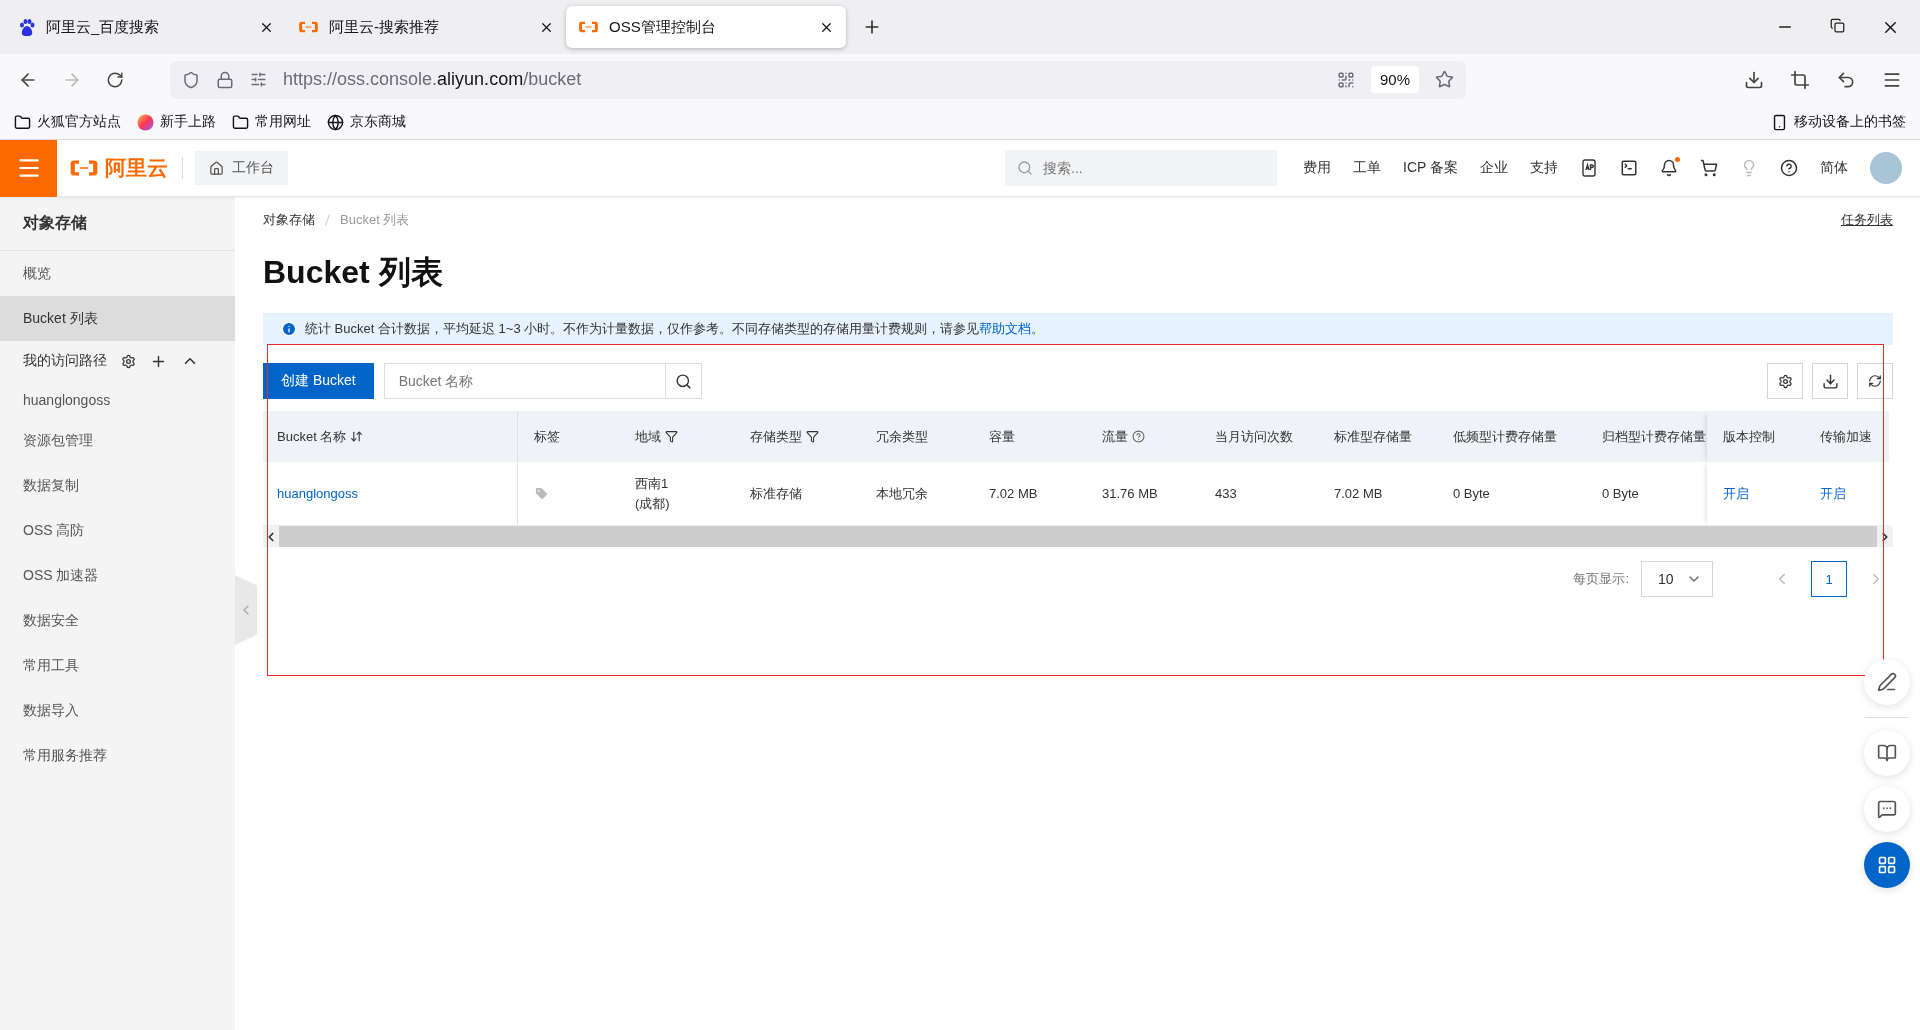  Describe the element at coordinates (1444, 79) in the screenshot. I see `star-icon` at that location.